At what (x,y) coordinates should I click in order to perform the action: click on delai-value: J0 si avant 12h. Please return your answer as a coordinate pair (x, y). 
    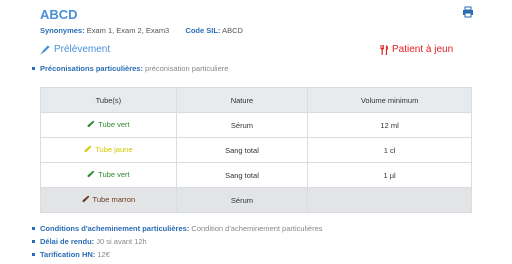
    Looking at the image, I should click on (121, 241).